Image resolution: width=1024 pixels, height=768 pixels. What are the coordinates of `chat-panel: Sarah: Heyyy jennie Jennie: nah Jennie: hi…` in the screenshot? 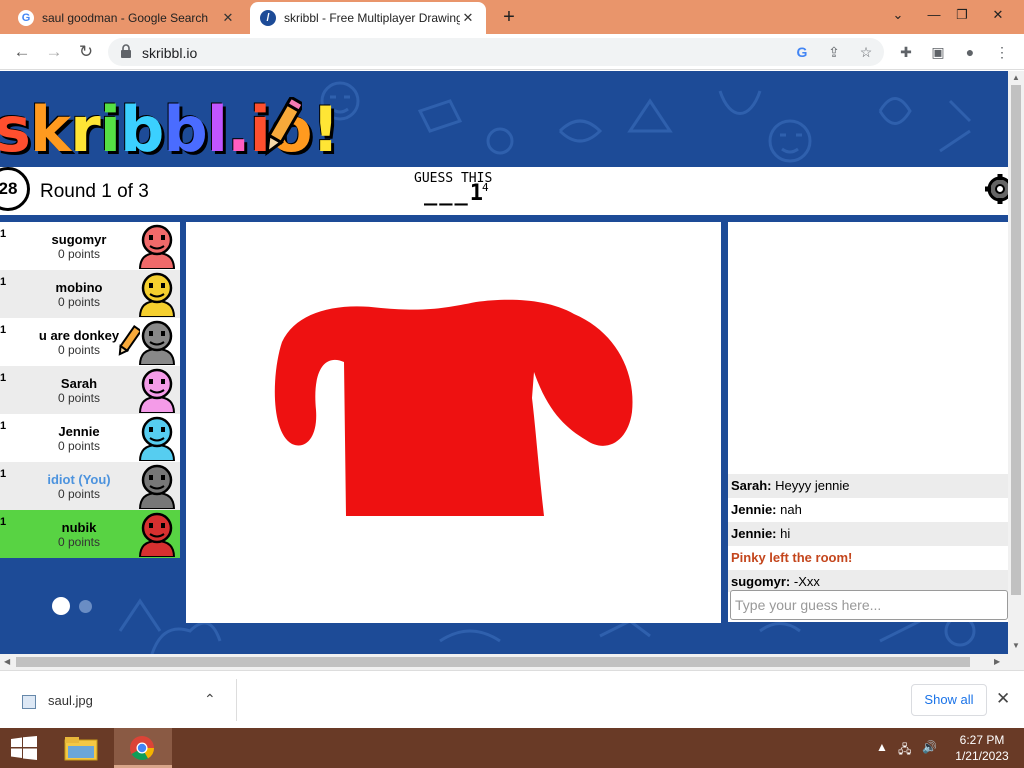 It's located at (868, 422).